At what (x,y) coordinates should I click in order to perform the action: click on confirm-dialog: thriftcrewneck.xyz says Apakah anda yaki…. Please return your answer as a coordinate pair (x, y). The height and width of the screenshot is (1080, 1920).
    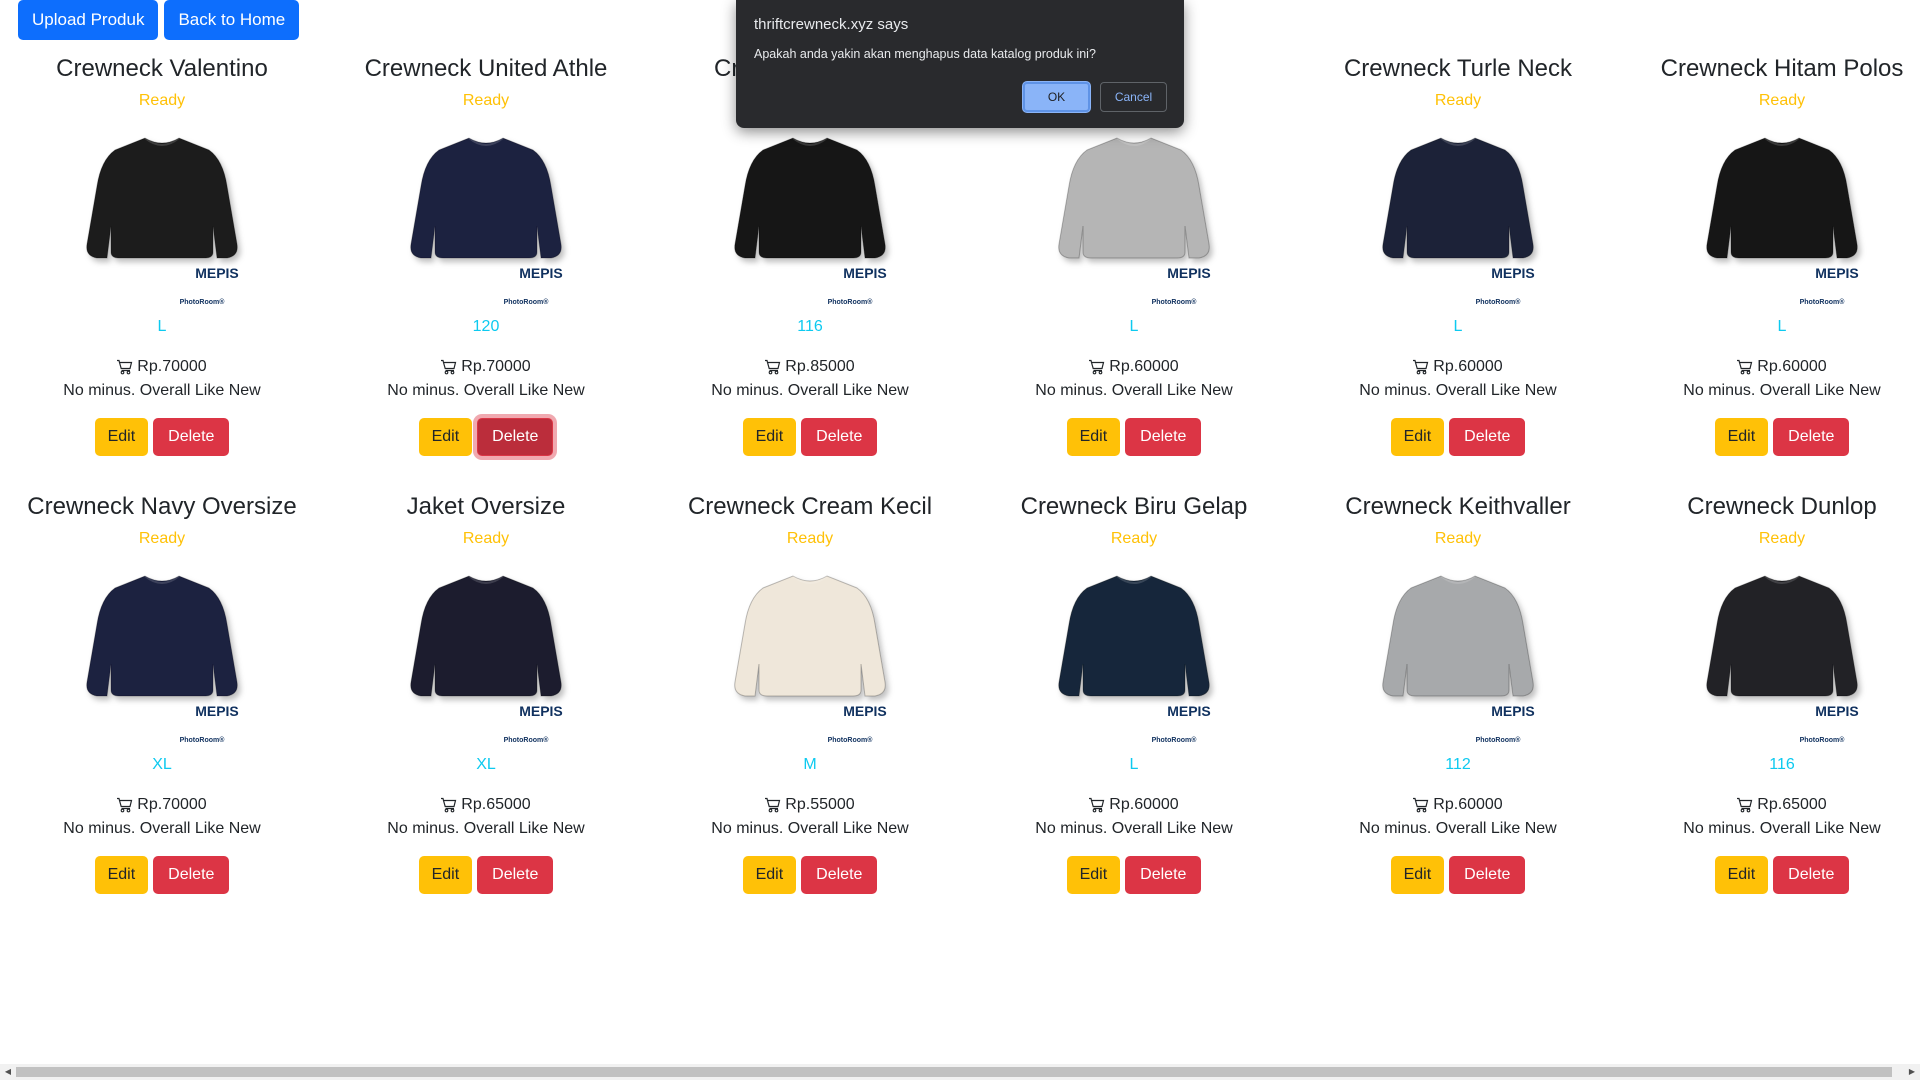
    Looking at the image, I should click on (960, 64).